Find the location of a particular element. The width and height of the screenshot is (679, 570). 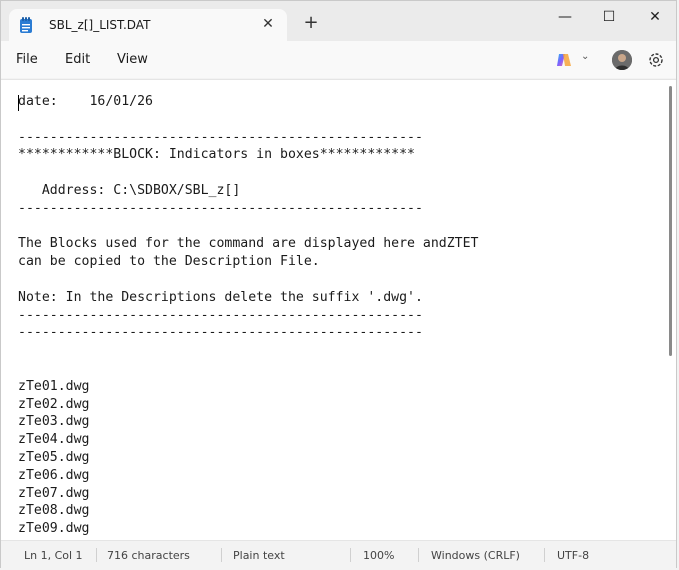

close-button: ✕ is located at coordinates (655, 17).